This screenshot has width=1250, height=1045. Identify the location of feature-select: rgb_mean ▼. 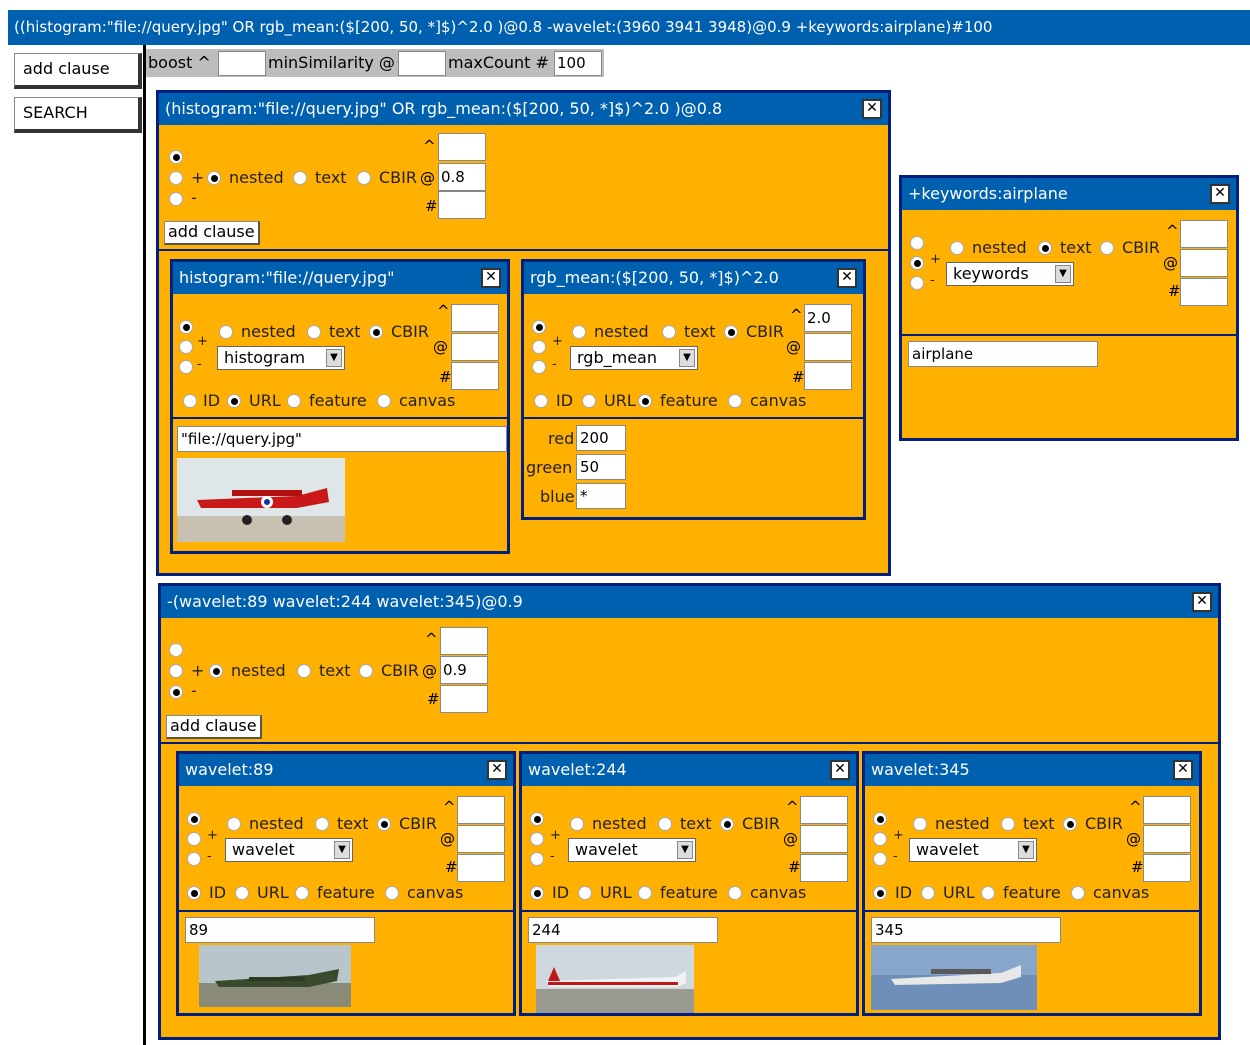
(634, 358).